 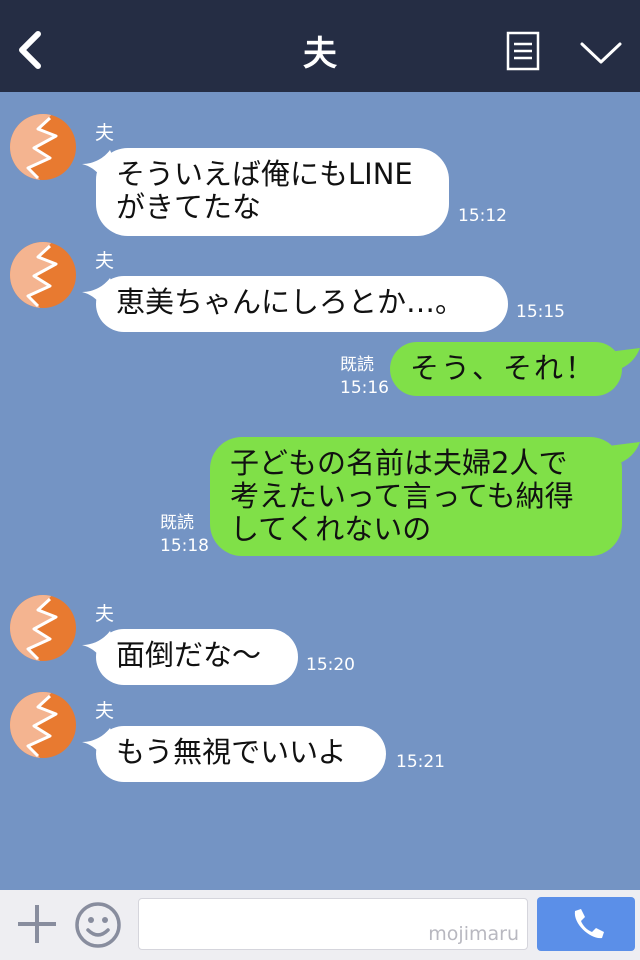 I want to click on message-time: 15:15, so click(x=540, y=312).